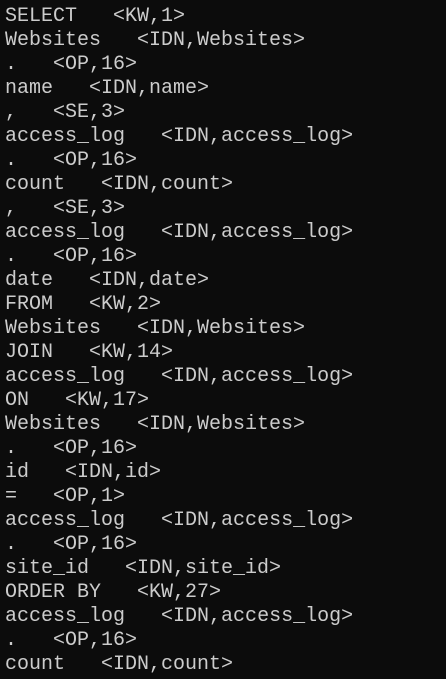  What do you see at coordinates (17, 400) in the screenshot?
I see `token-text: ON` at bounding box center [17, 400].